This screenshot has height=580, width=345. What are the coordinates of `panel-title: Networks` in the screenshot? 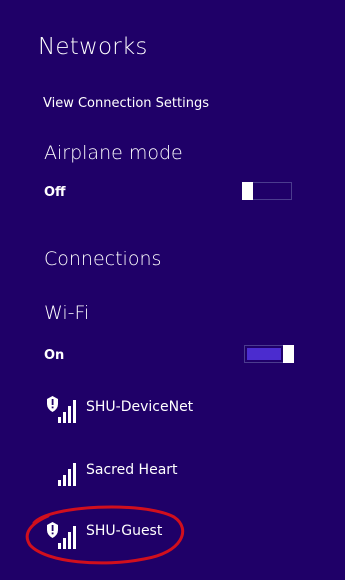 It's located at (93, 47).